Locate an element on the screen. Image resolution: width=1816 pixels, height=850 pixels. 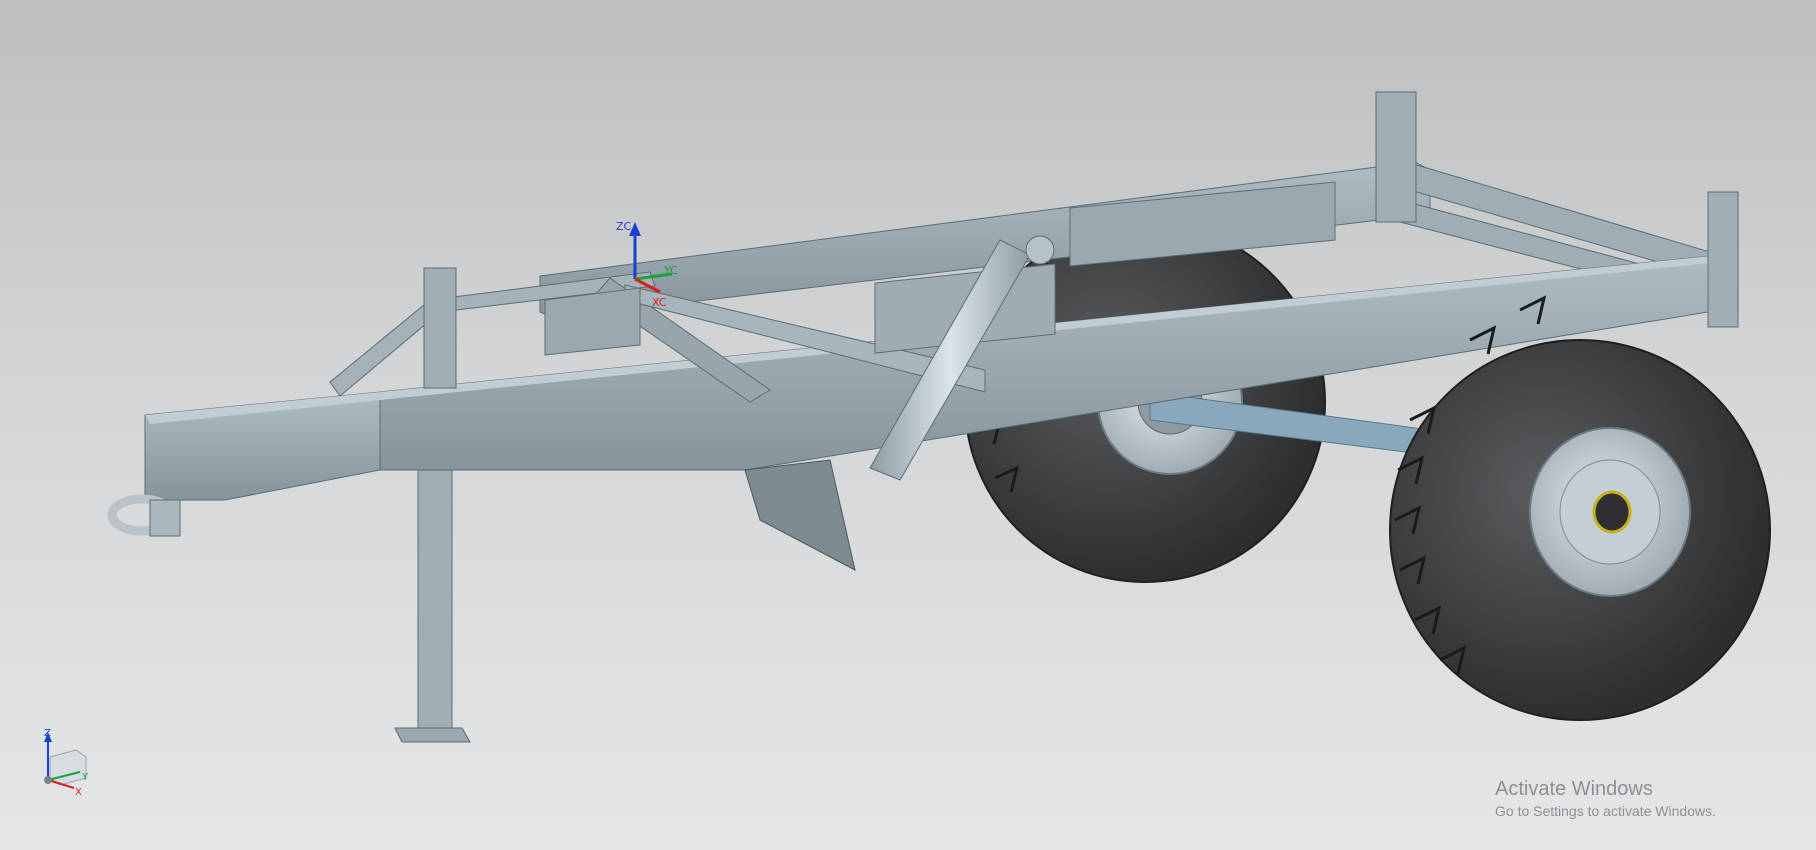
wcs-x-label: XC is located at coordinates (659, 302).